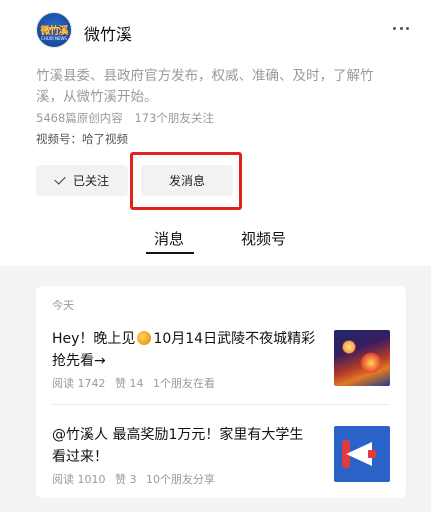  Describe the element at coordinates (223, 32) in the screenshot. I see `profile-header: 微竹溪 CHUXI NEWS 微竹溪` at that location.